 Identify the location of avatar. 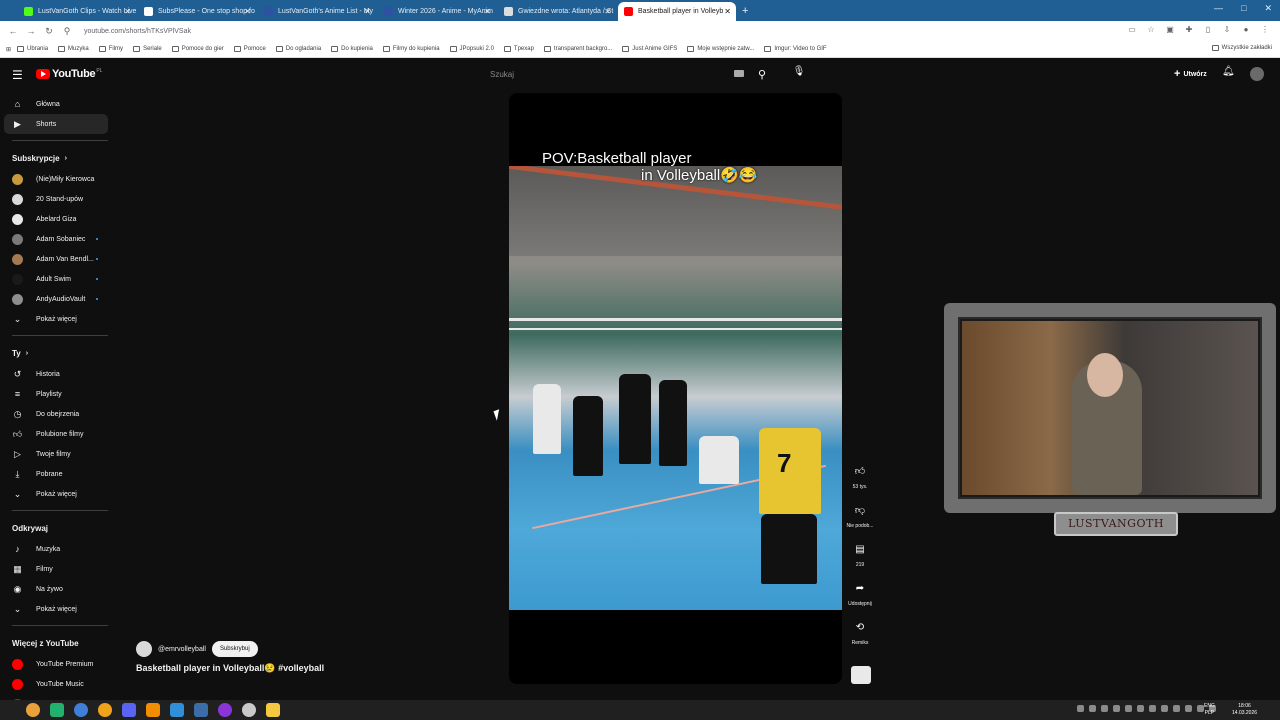
(1257, 74).